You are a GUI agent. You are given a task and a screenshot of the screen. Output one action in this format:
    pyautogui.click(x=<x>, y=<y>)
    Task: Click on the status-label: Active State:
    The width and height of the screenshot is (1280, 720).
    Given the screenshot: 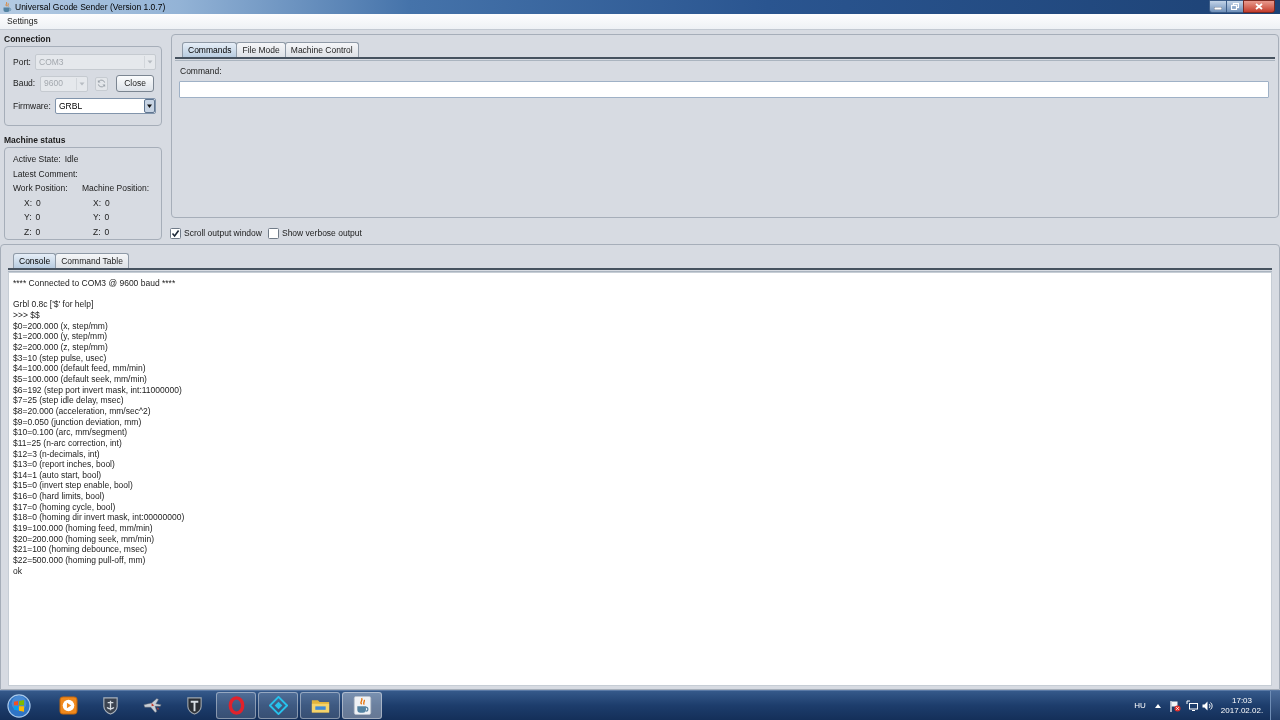 What is the action you would take?
    pyautogui.click(x=37, y=159)
    